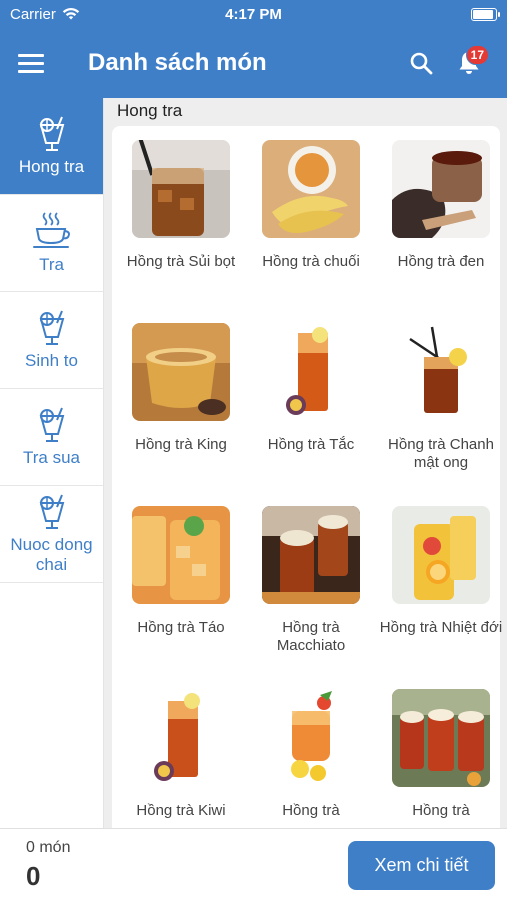  I want to click on product-item: Hồng trà Macchiato, so click(311, 597).